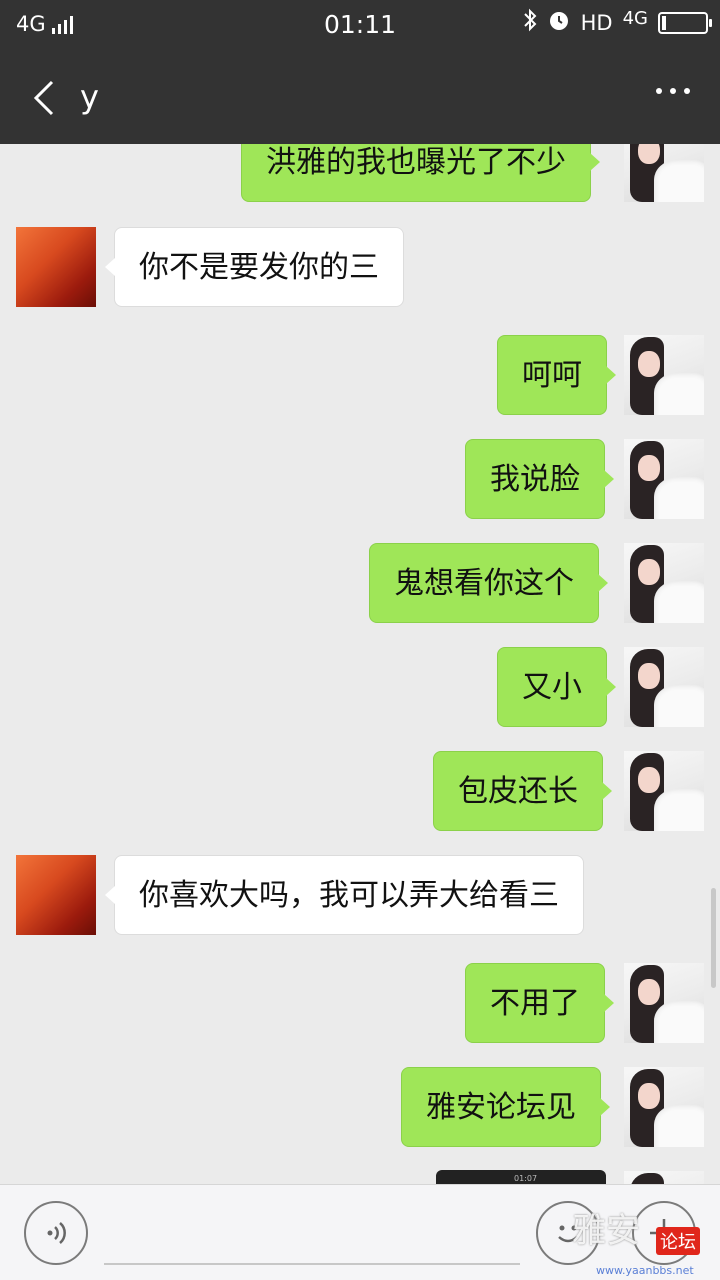  I want to click on message-bubble-sent: 不用了, so click(539, 1003).